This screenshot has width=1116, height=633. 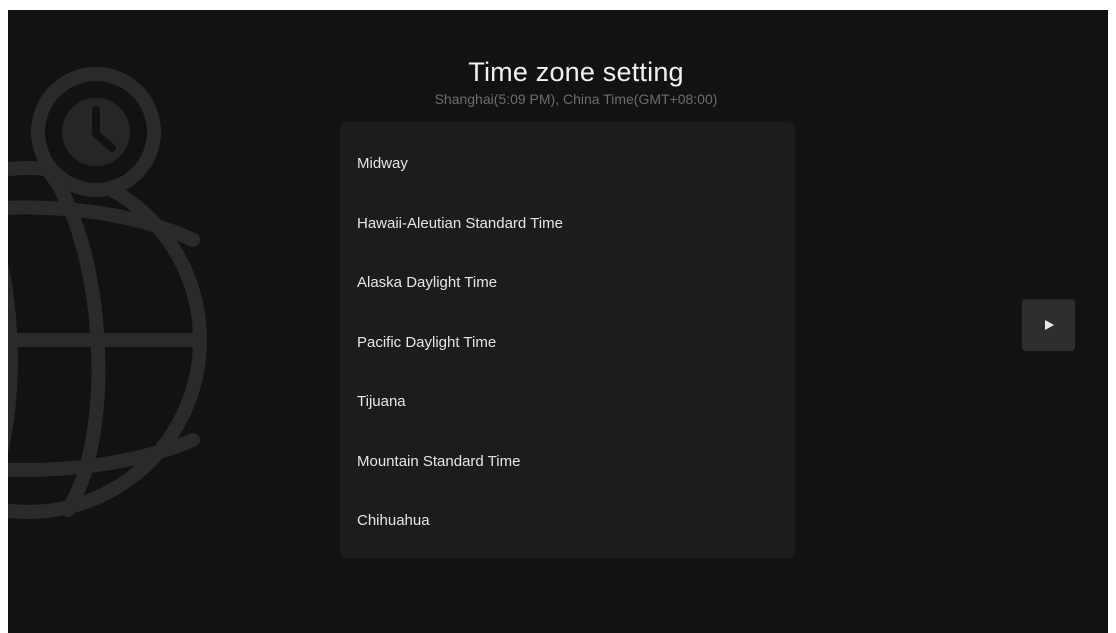 I want to click on timezone-item-chihuahua: Chihuahua, so click(x=567, y=521).